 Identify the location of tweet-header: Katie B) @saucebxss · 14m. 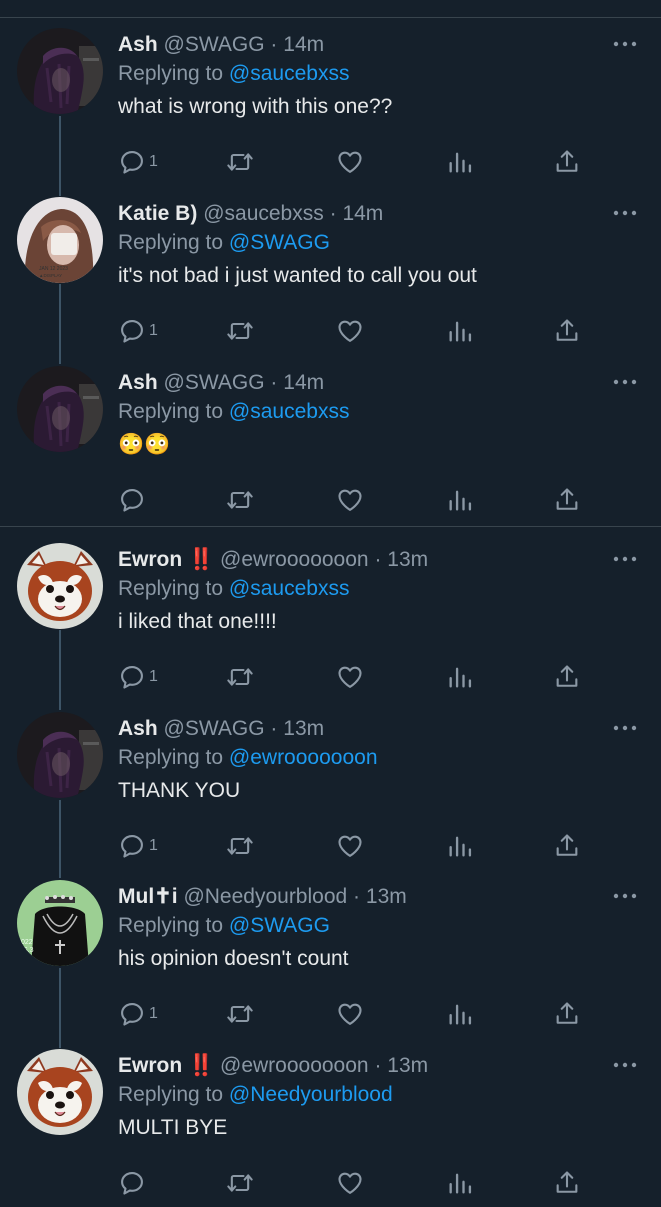
(359, 214).